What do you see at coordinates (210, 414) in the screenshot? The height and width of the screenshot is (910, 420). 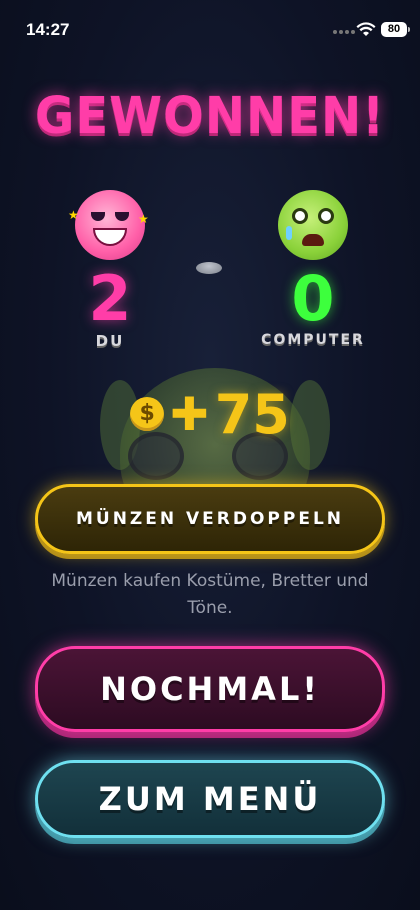 I see `coin-reward: $ ✚ 75` at bounding box center [210, 414].